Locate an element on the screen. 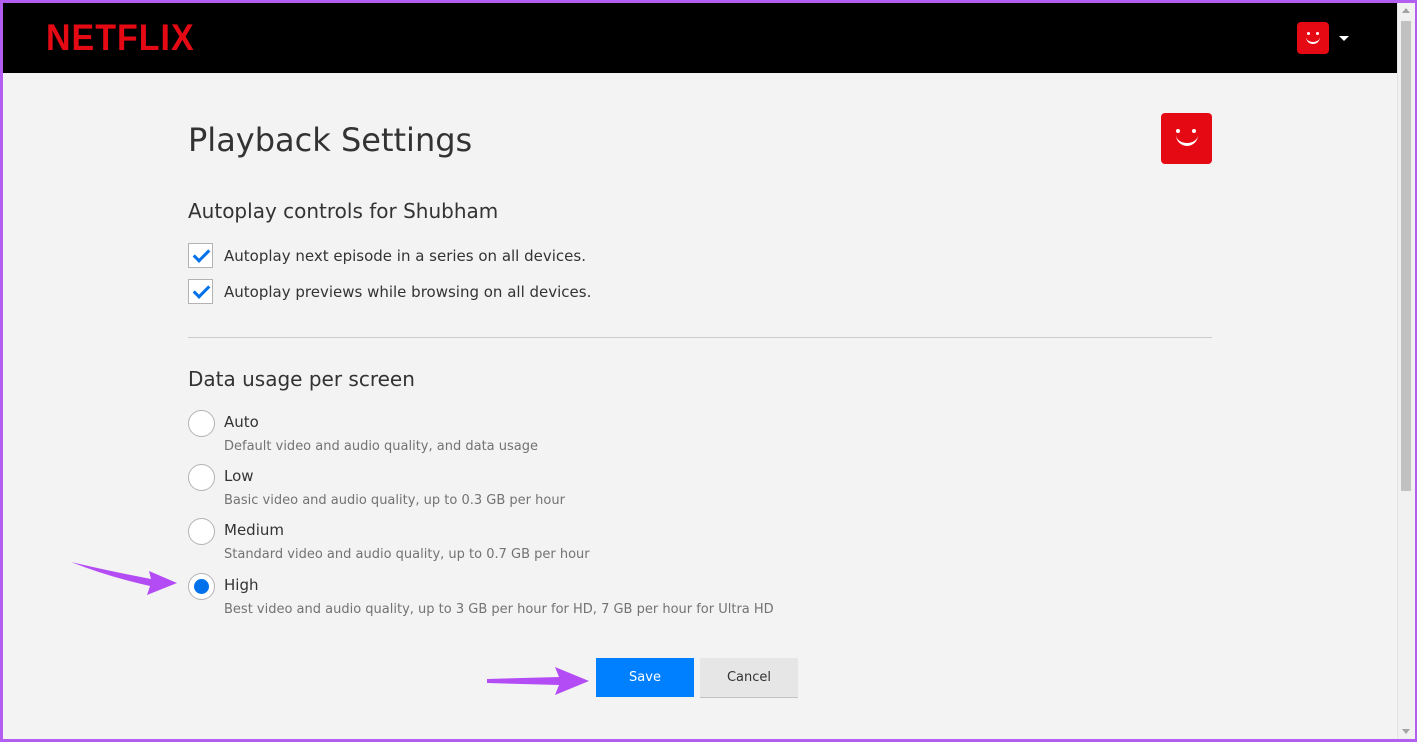 This screenshot has height=742, width=1417. cancel-button: Cancel is located at coordinates (749, 677).